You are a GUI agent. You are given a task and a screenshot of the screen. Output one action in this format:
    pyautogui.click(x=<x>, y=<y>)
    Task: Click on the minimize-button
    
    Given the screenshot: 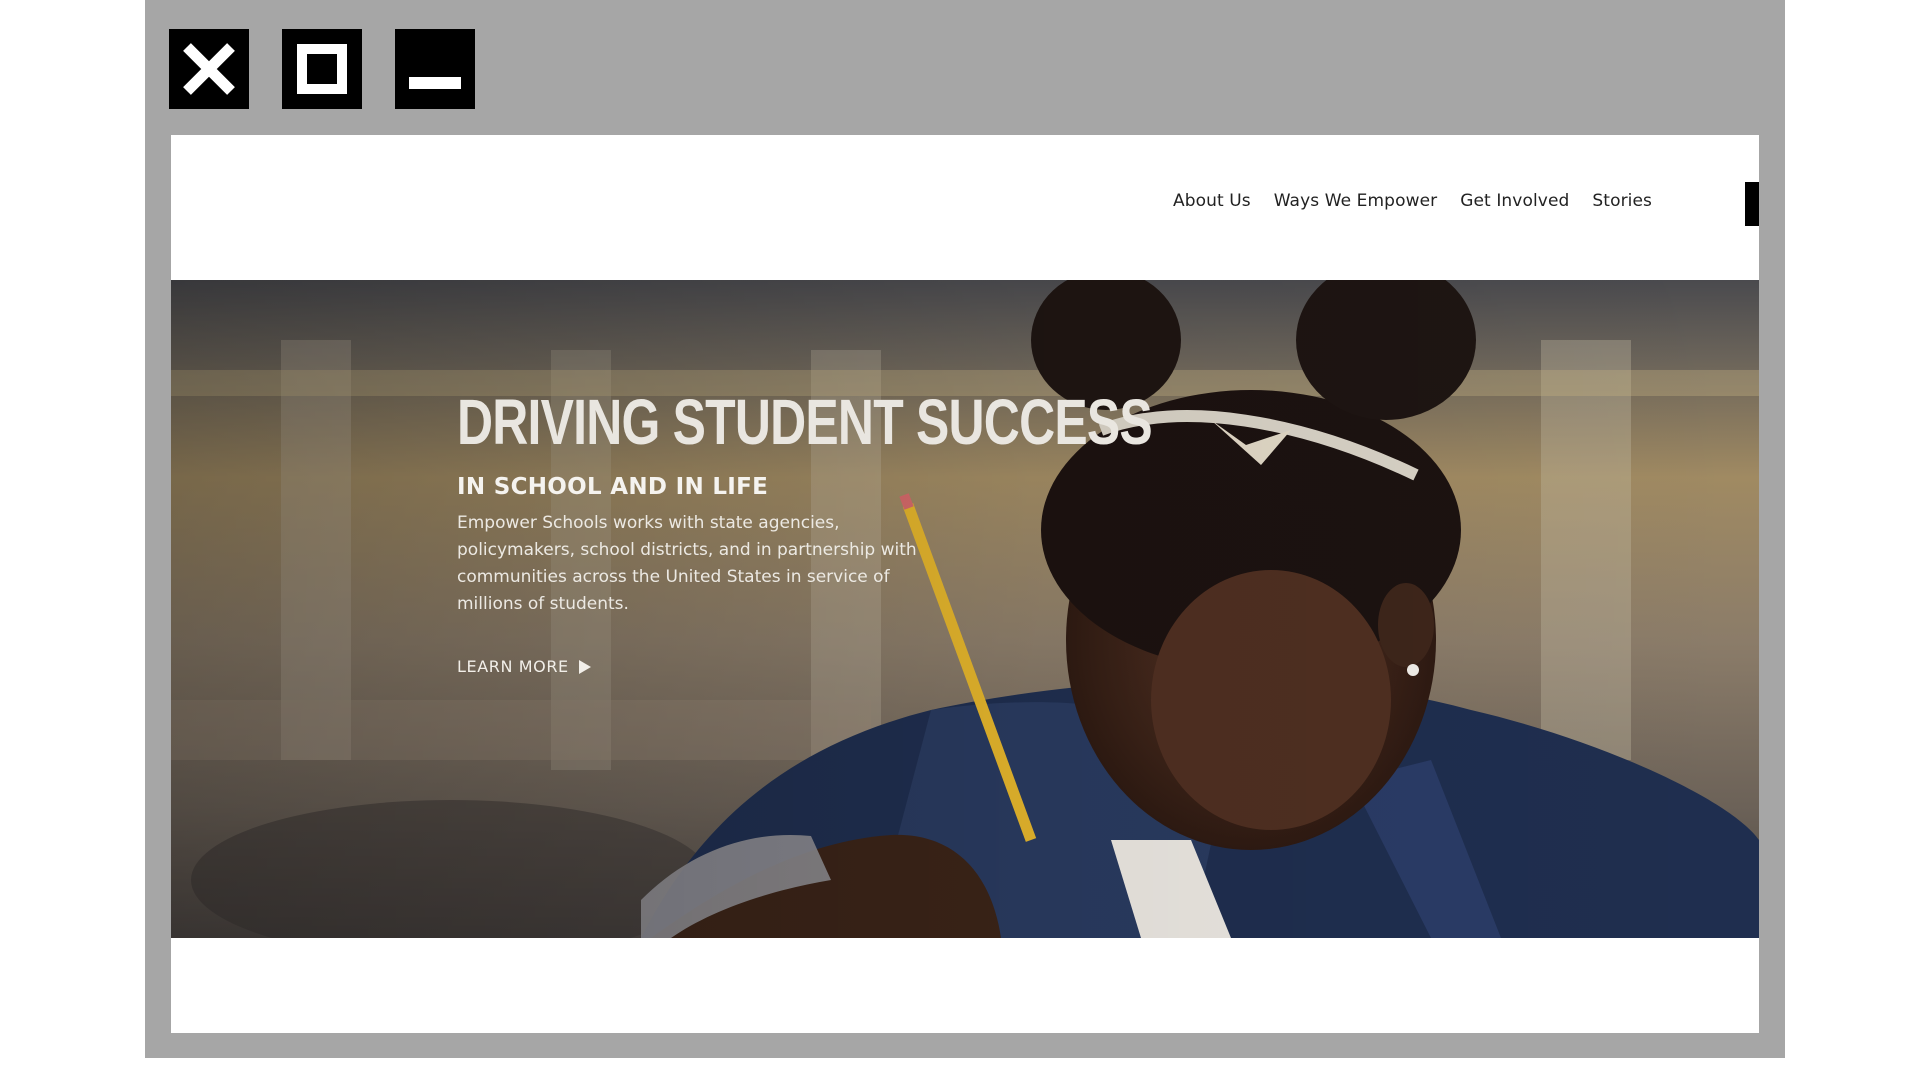 What is the action you would take?
    pyautogui.click(x=435, y=69)
    